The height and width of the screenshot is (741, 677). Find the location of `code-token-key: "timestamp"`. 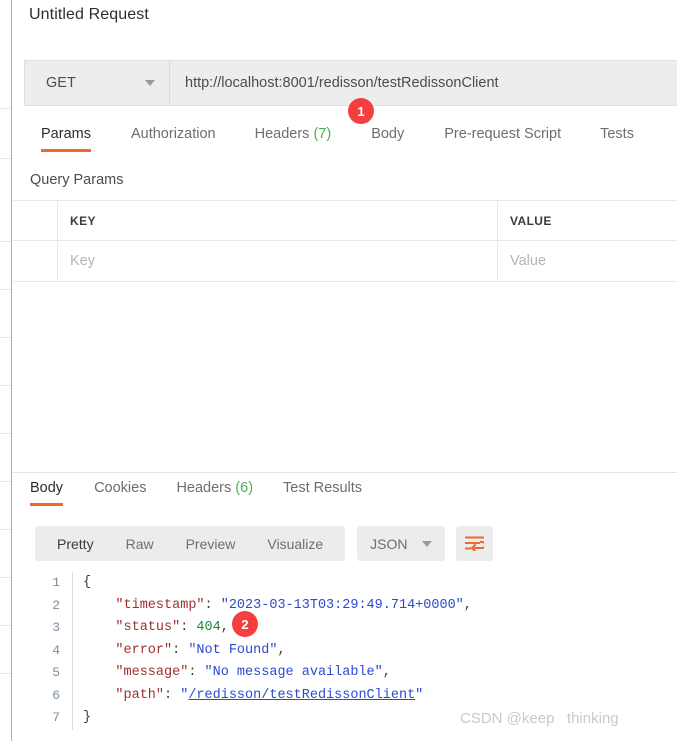

code-token-key: "timestamp" is located at coordinates (160, 605).